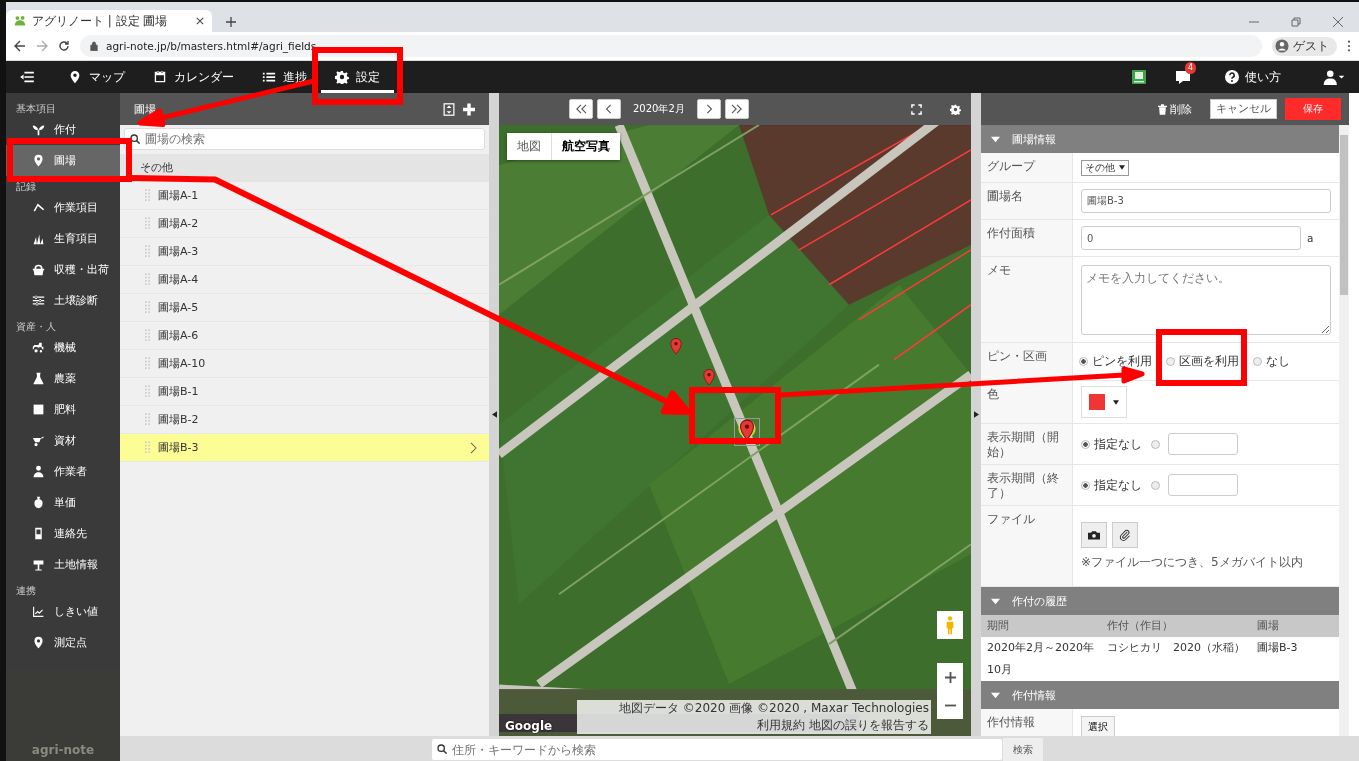 The image size is (1359, 761). Describe the element at coordinates (1034, 139) in the screenshot. I see `section-title: 圃場情報` at that location.